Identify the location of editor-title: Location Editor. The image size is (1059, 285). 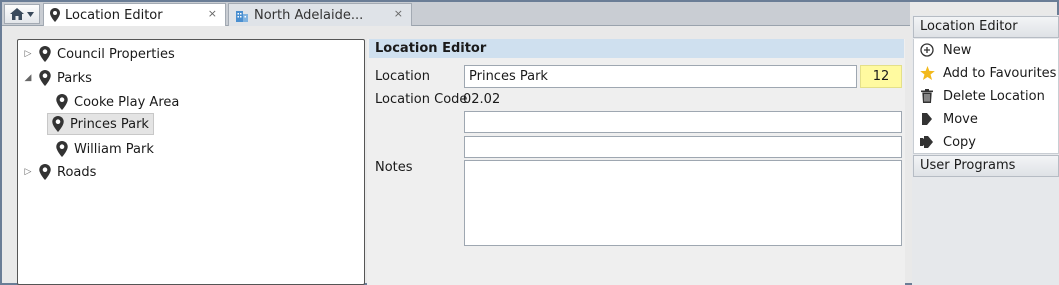
(636, 48).